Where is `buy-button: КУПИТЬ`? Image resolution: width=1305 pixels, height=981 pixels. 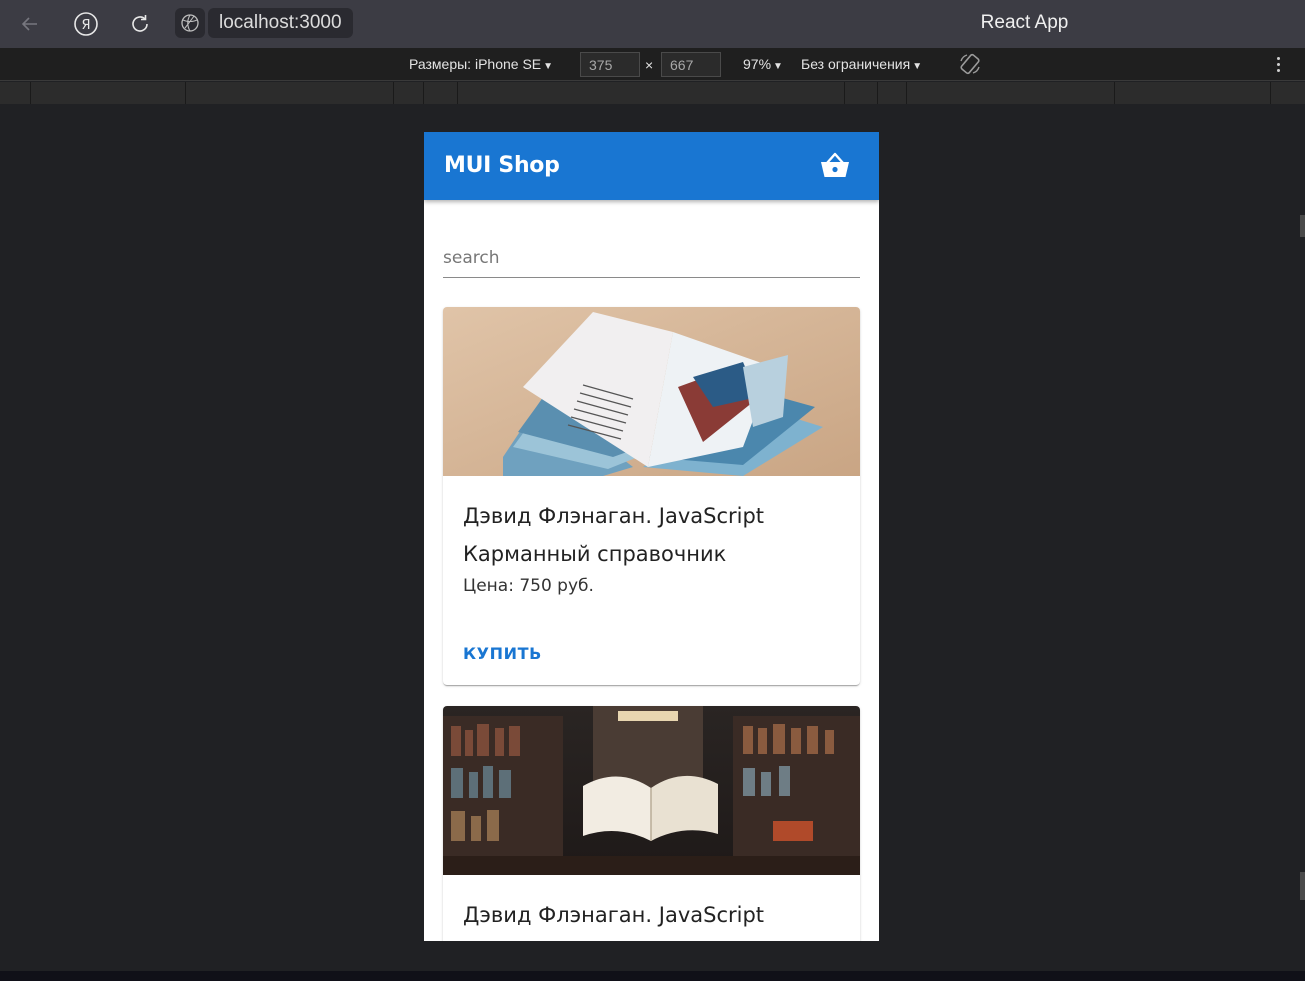
buy-button: КУПИТЬ is located at coordinates (502, 653).